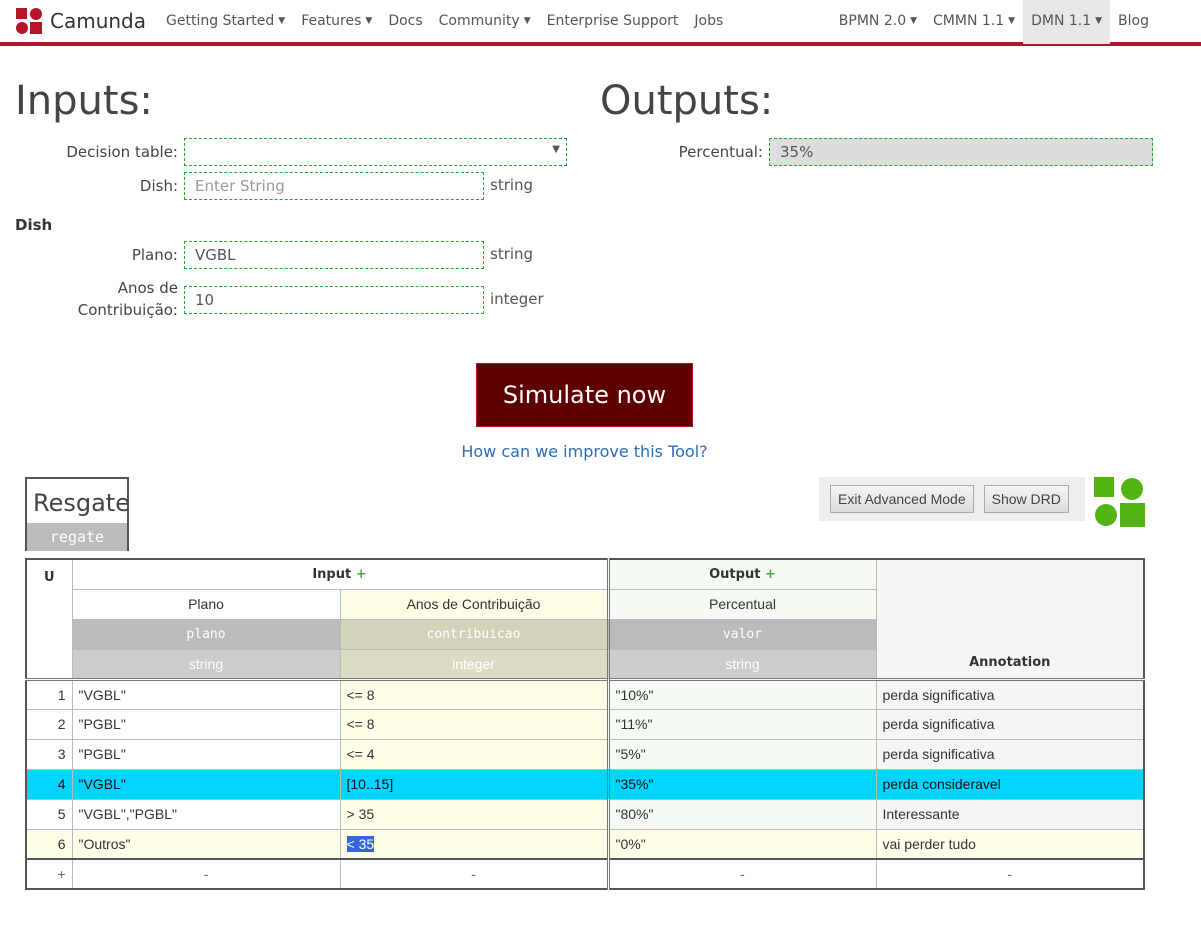 The height and width of the screenshot is (931, 1201). Describe the element at coordinates (375, 152) in the screenshot. I see `decision-table-select: ▼` at that location.